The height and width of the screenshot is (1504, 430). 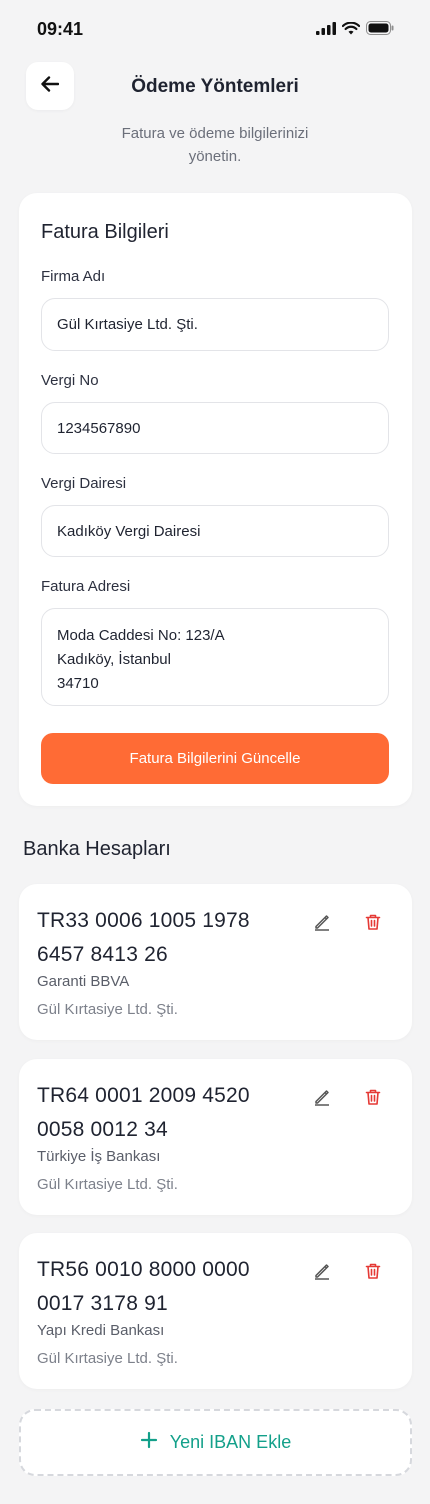 I want to click on company-name-field: Gül Kırtasiye Ltd. Şti., so click(x=215, y=324).